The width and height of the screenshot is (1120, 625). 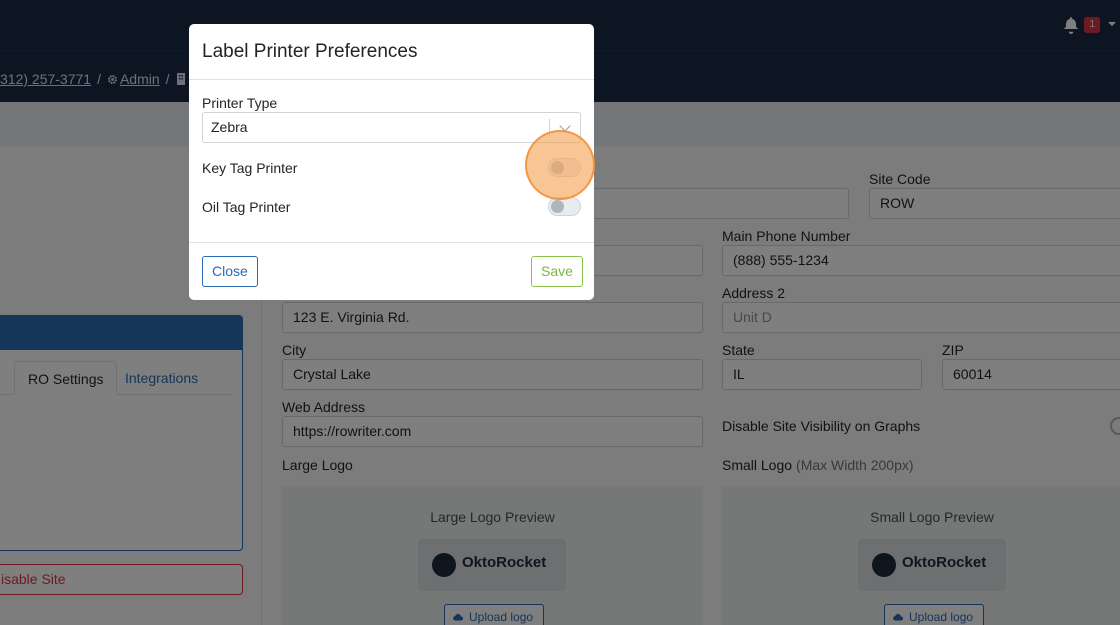 I want to click on oil-tag-printer-toggle, so click(x=564, y=206).